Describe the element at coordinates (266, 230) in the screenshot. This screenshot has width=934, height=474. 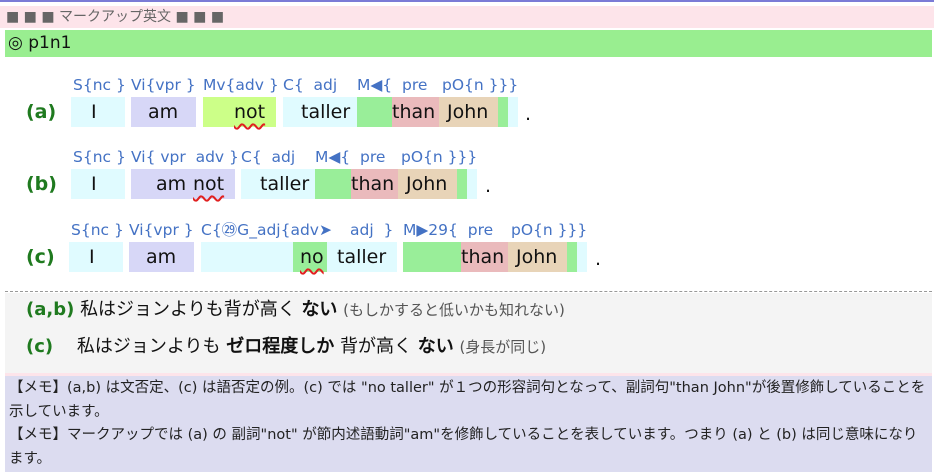
I see `annotation-complement: C{㉙G_adj{adv➤` at that location.